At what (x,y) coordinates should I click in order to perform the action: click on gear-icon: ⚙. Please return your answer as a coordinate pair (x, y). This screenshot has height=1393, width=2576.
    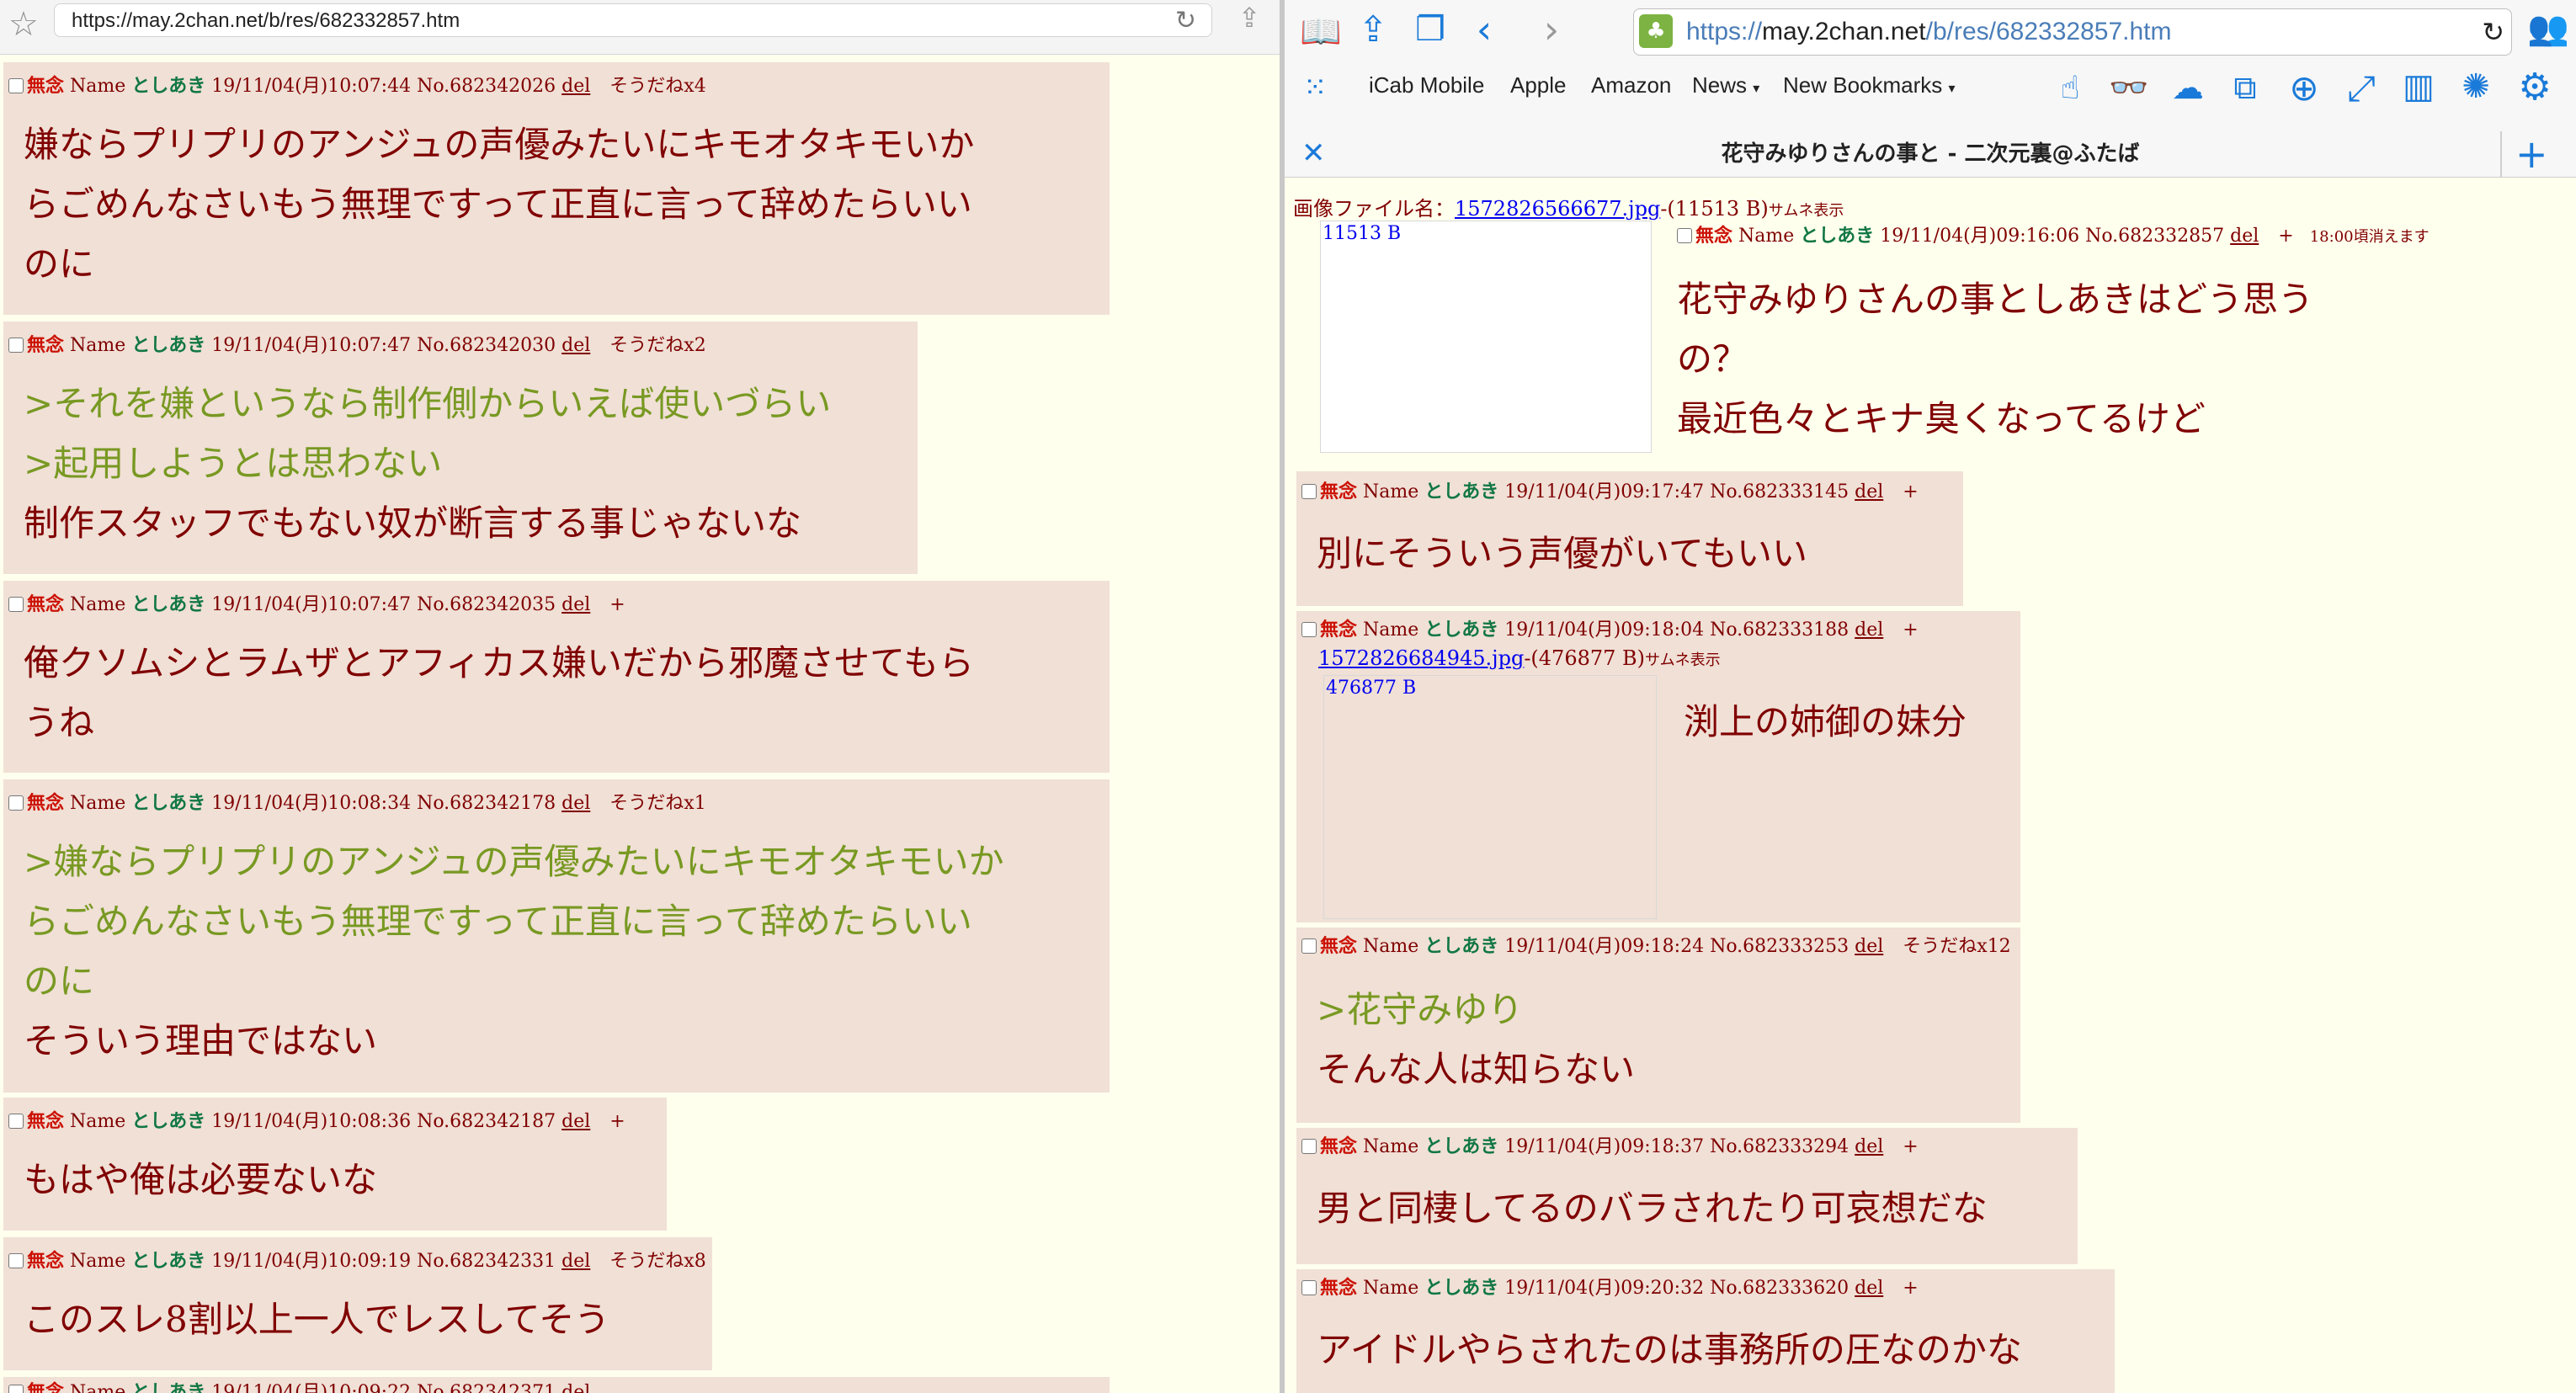
    Looking at the image, I should click on (2535, 87).